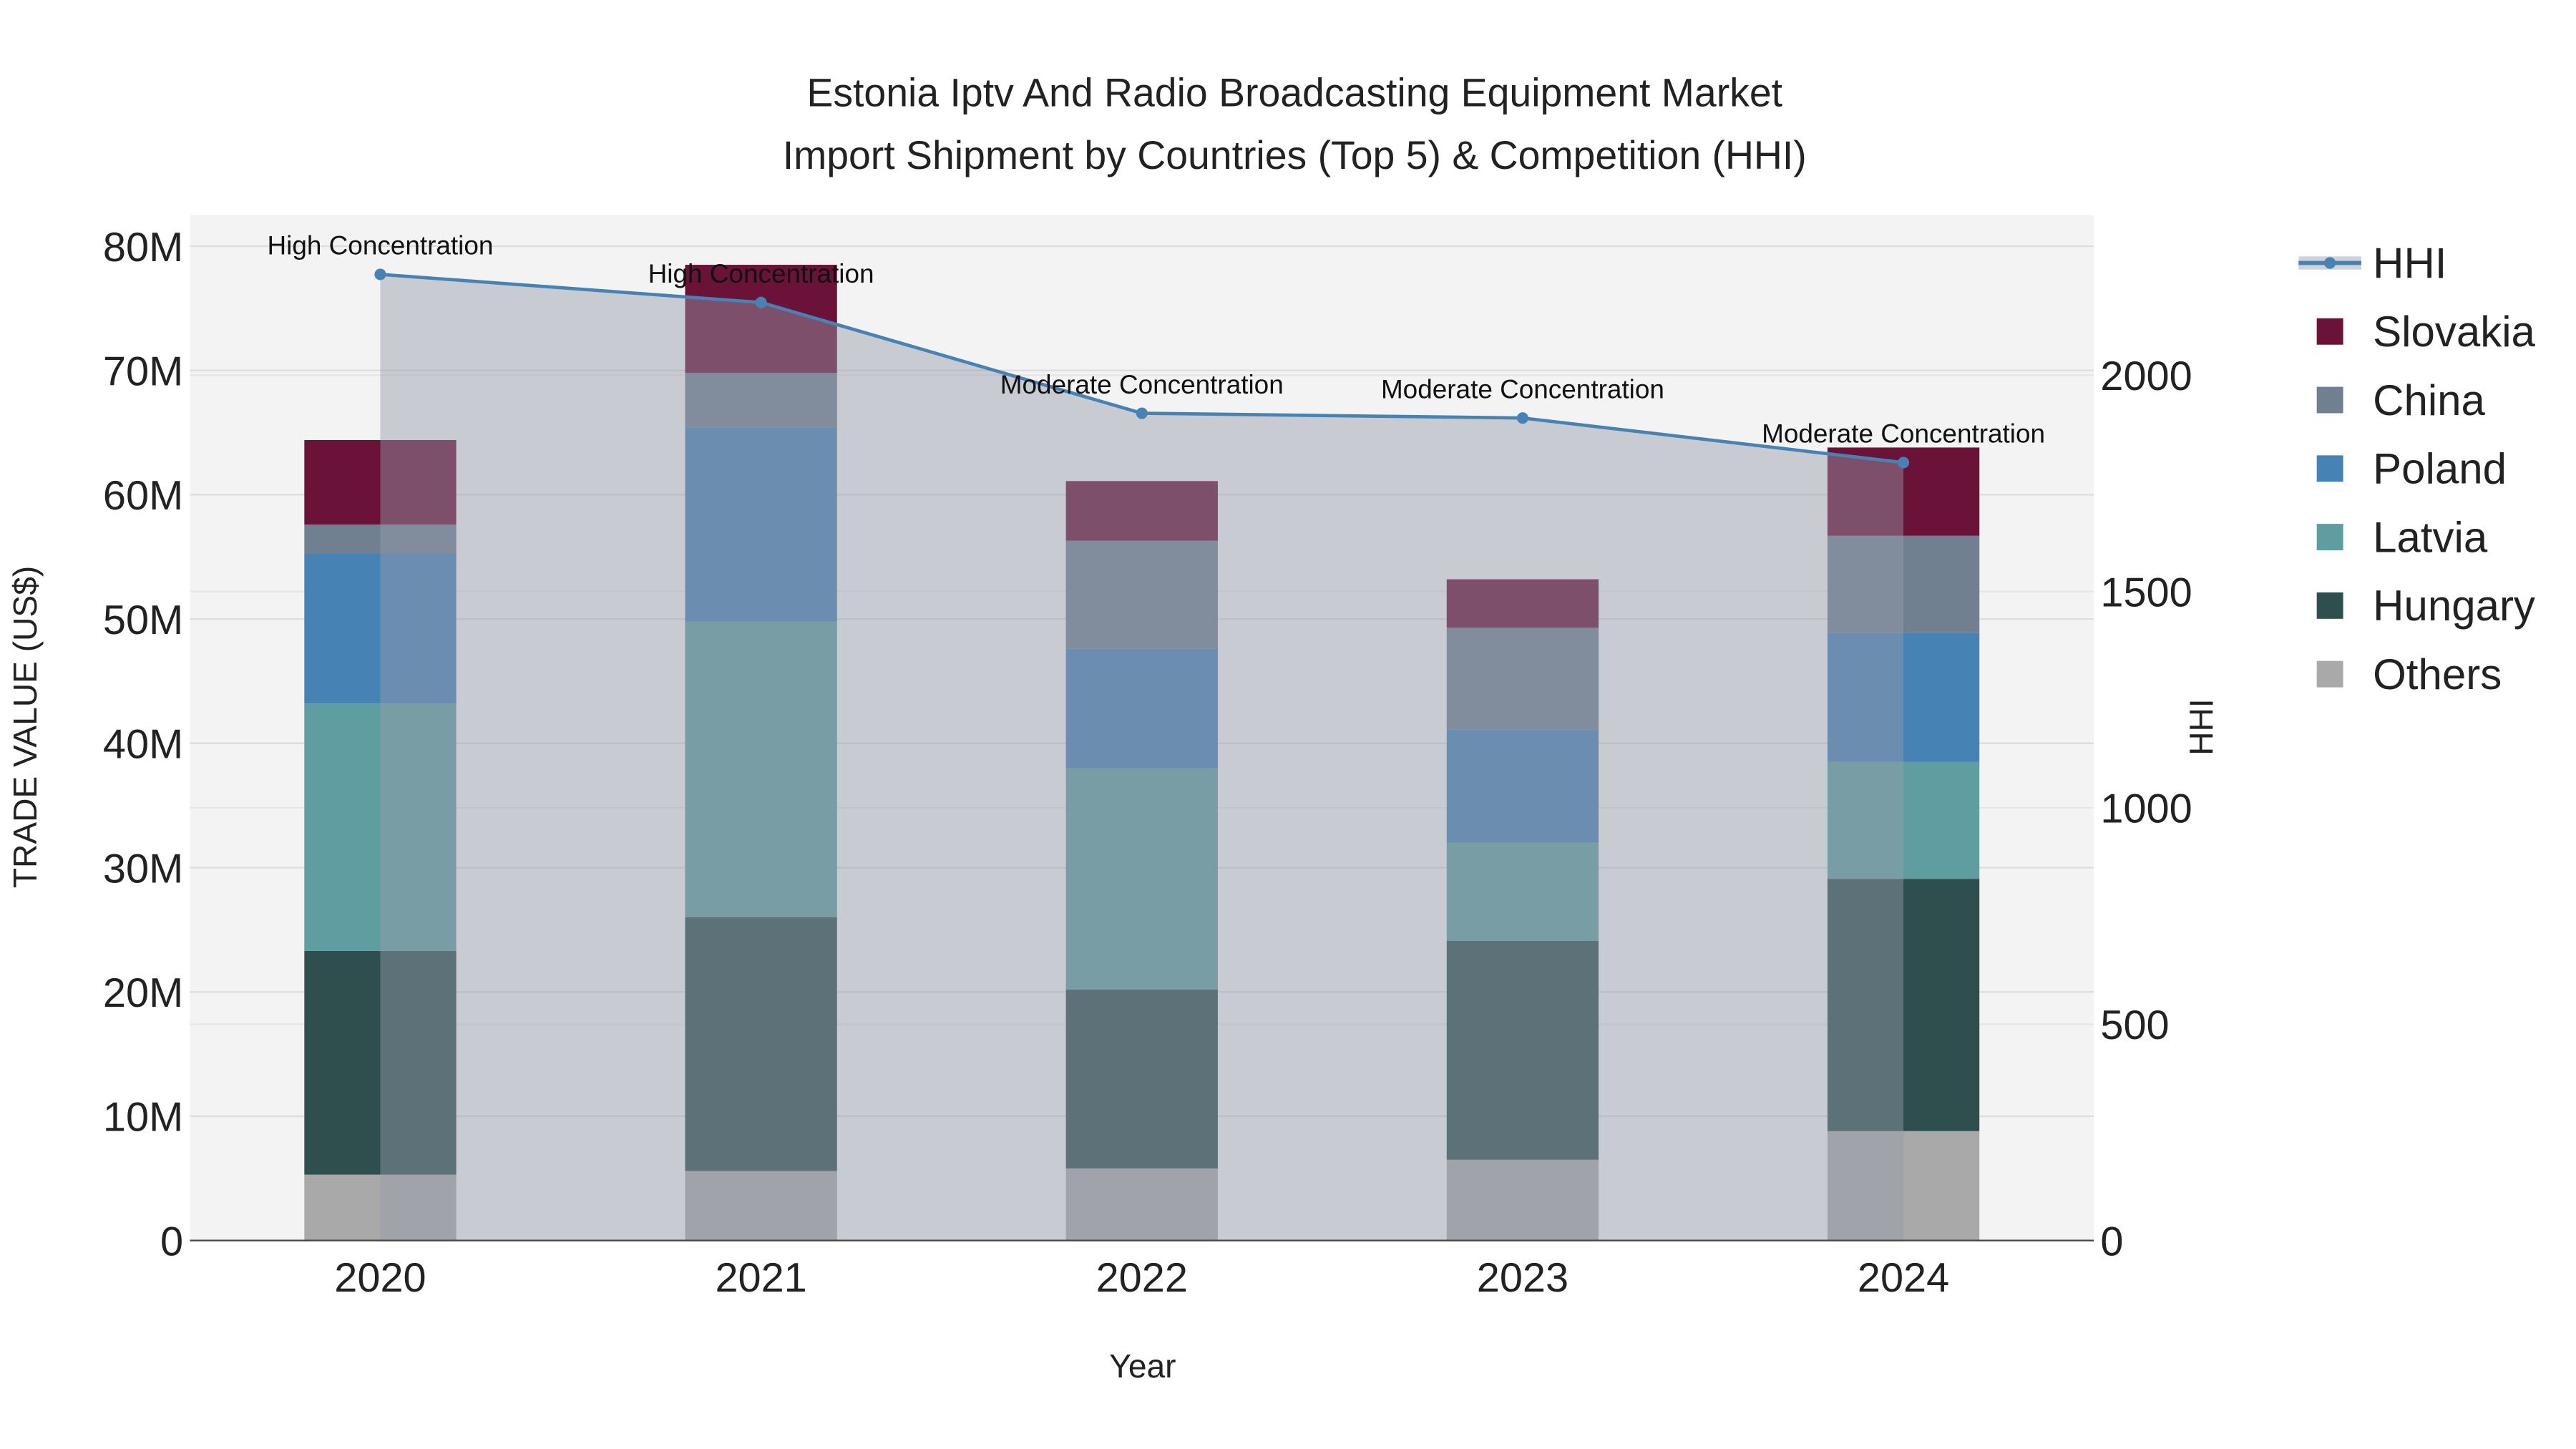  Describe the element at coordinates (143, 869) in the screenshot. I see `y-tick-label: 30M` at that location.